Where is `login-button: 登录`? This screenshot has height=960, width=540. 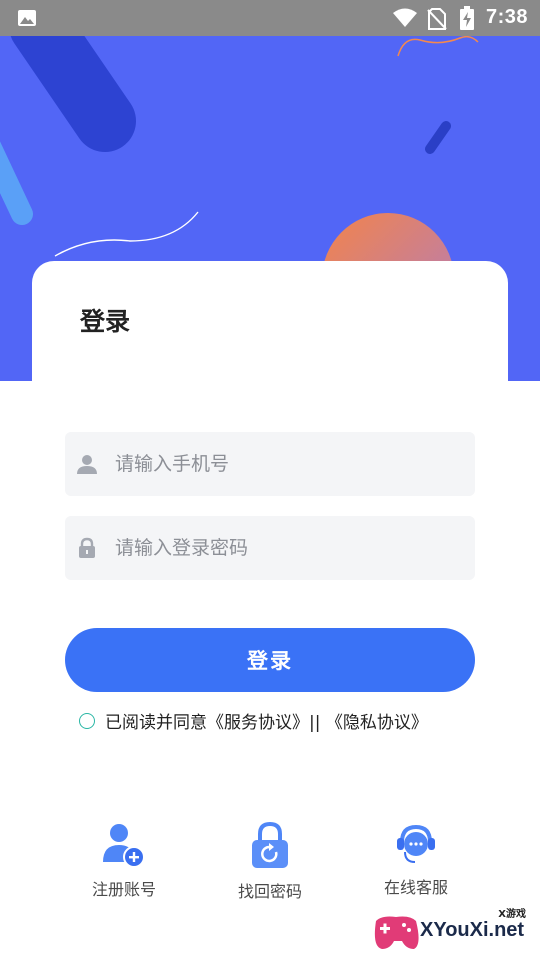 login-button: 登录 is located at coordinates (270, 660).